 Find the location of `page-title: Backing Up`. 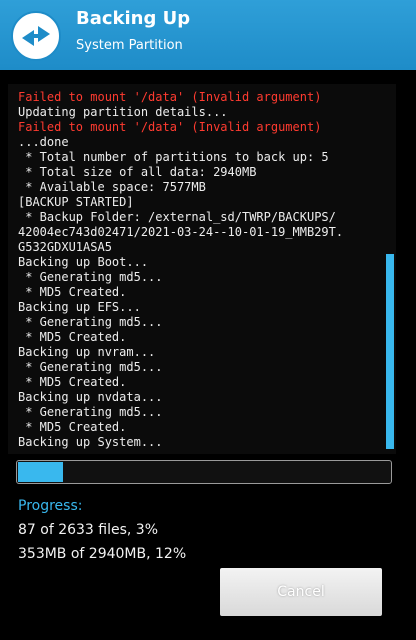

page-title: Backing Up is located at coordinates (133, 18).